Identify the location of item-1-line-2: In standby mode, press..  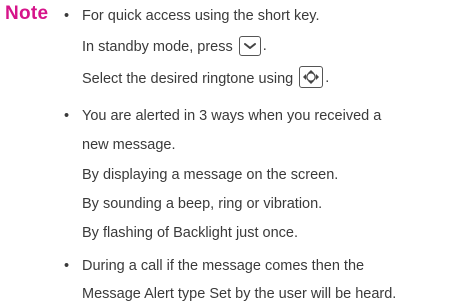
(174, 45).